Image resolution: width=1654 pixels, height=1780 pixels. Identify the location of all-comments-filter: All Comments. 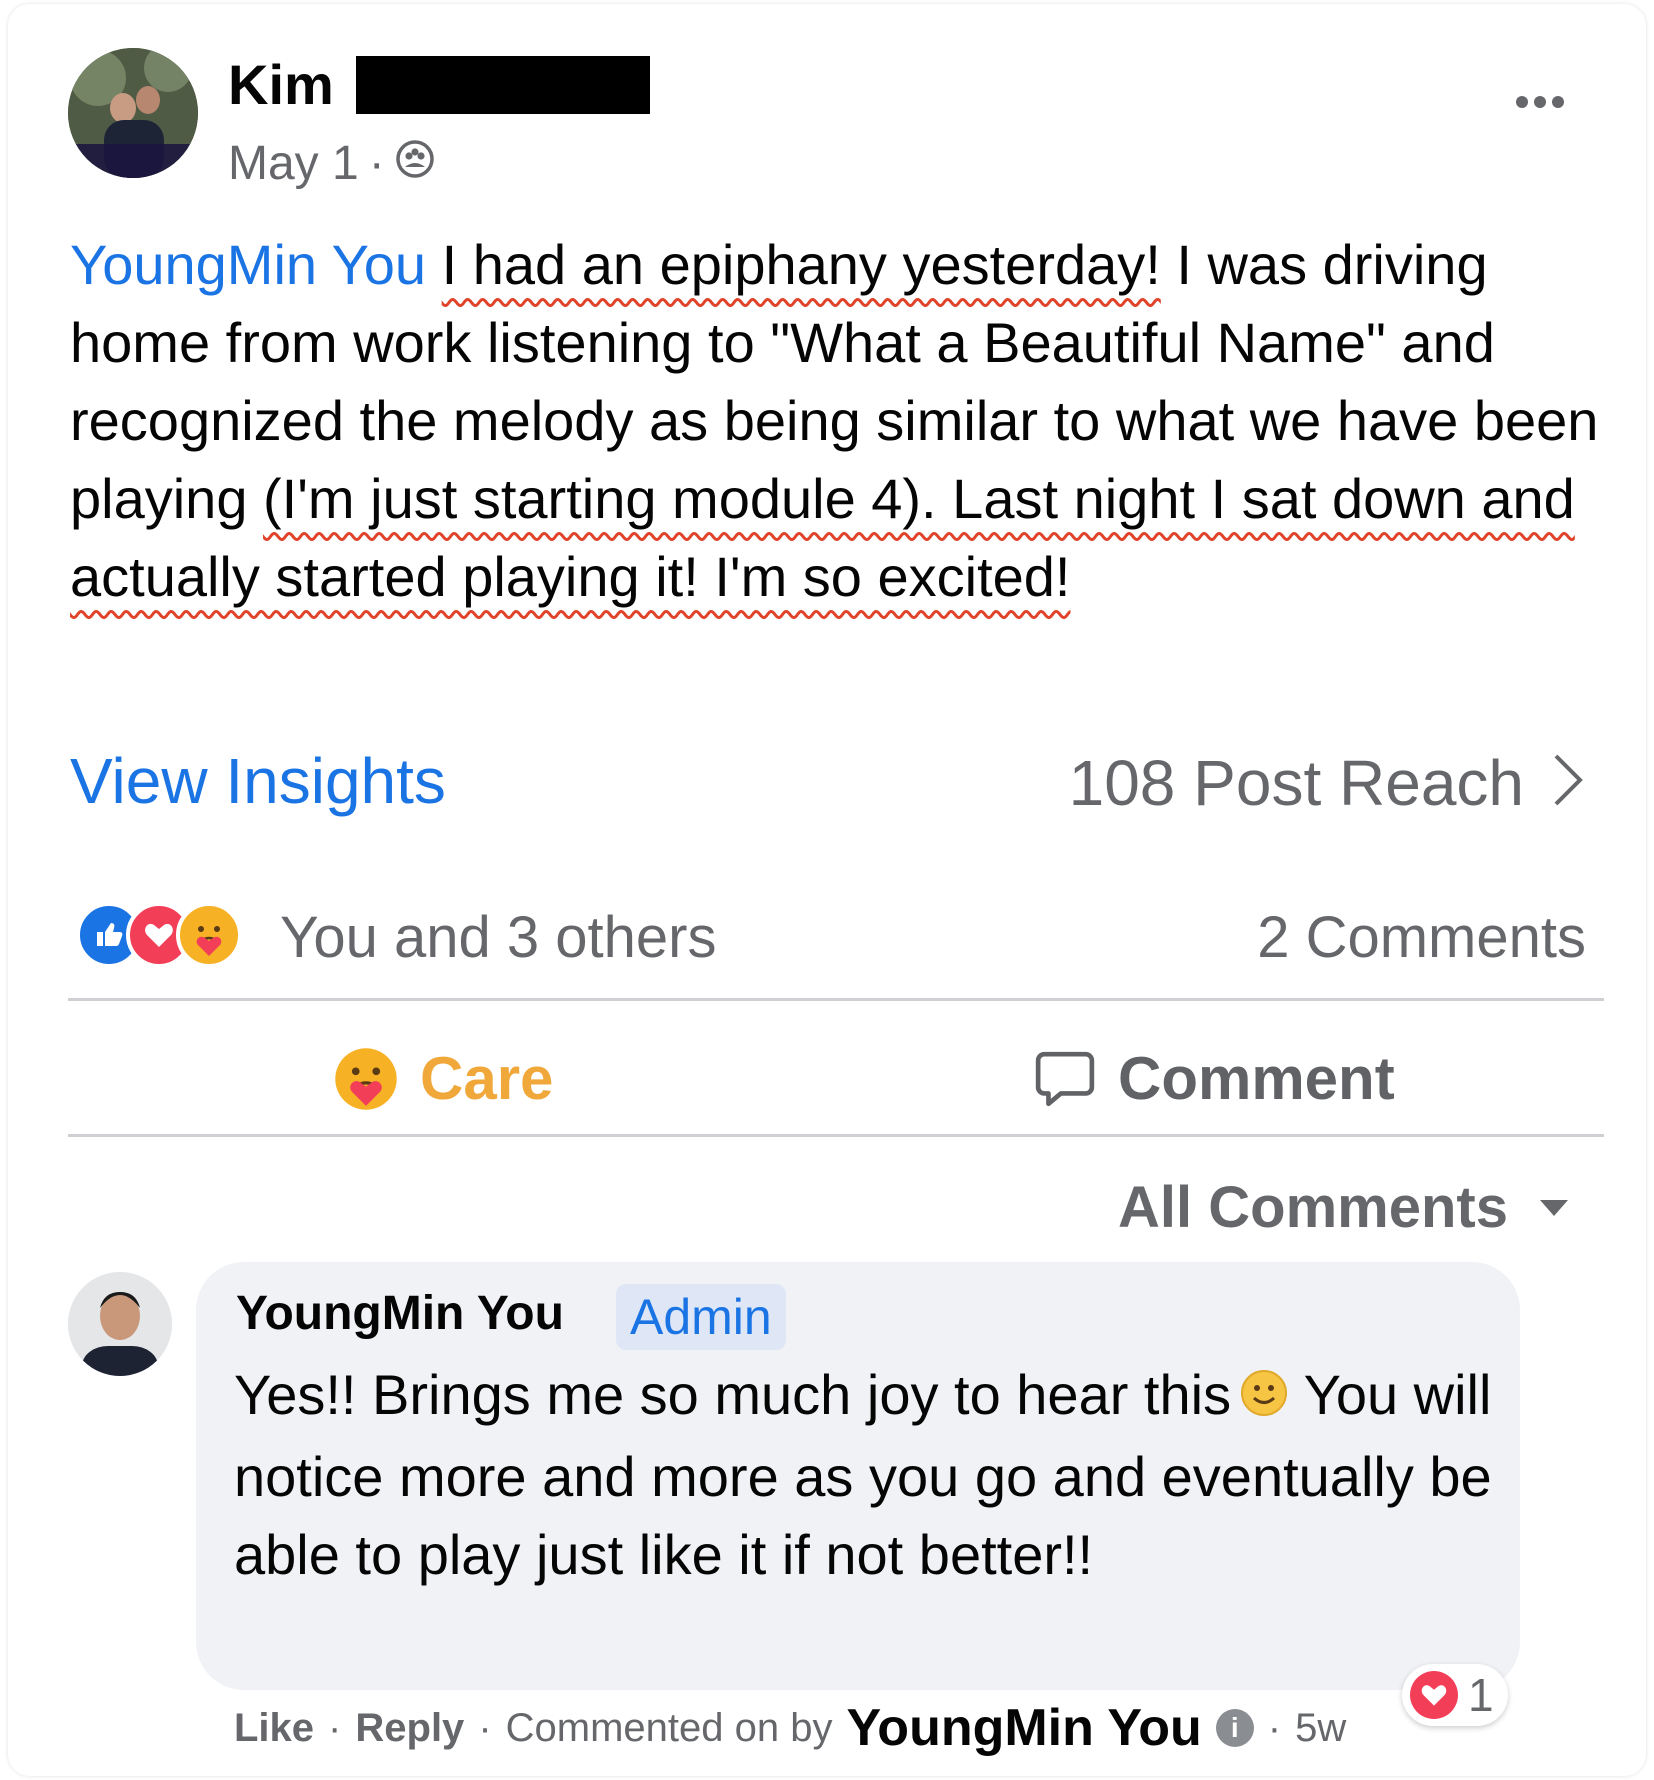
(1344, 1207).